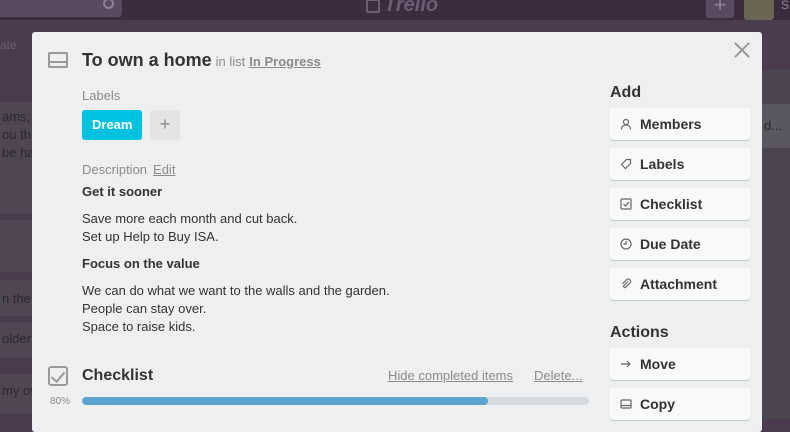  What do you see at coordinates (670, 244) in the screenshot?
I see `due-date-button-label: Due Date` at bounding box center [670, 244].